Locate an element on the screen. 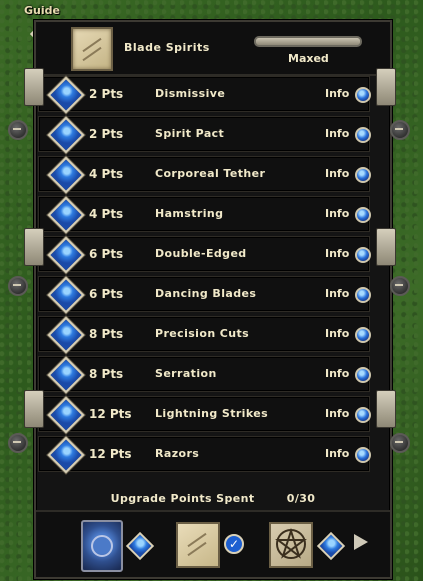  upgrade-row: 2 Pts Dismissive Info is located at coordinates (204, 95).